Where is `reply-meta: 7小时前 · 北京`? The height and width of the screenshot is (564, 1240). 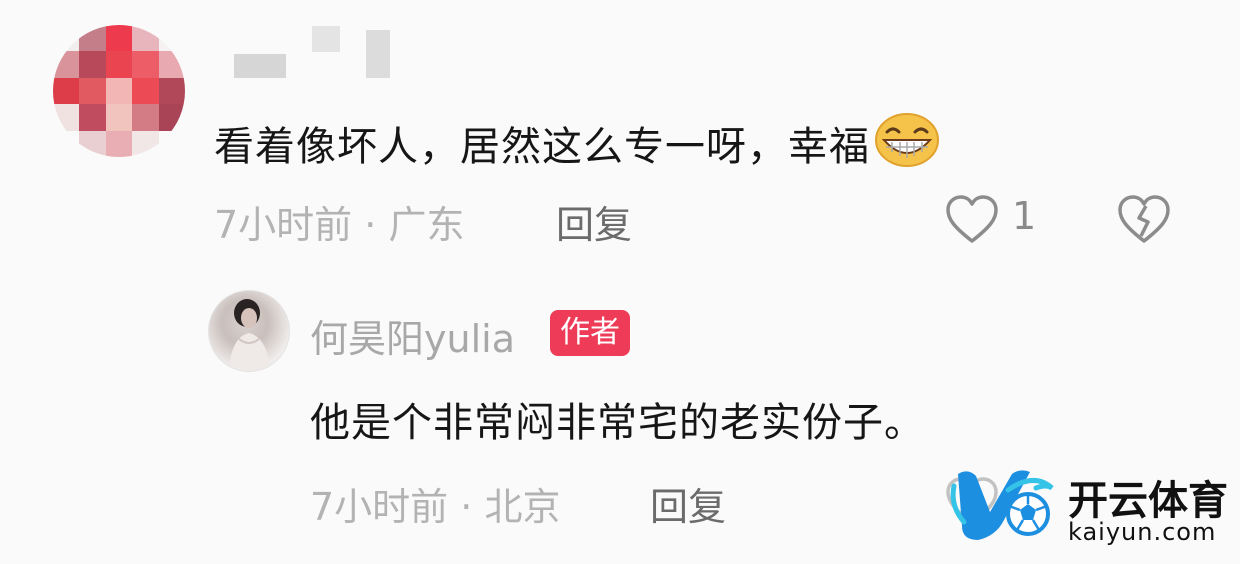 reply-meta: 7小时前 · 北京 is located at coordinates (435, 503).